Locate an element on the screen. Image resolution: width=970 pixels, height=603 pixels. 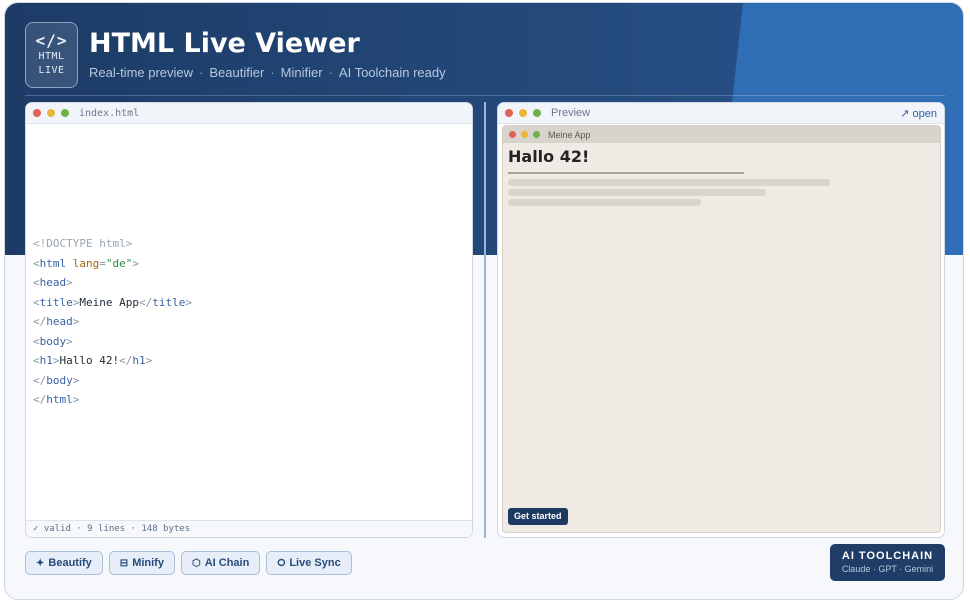
ai-toolchain-badge: AI TOOLCHAIN Claude · GPT · Gemini is located at coordinates (887, 562).